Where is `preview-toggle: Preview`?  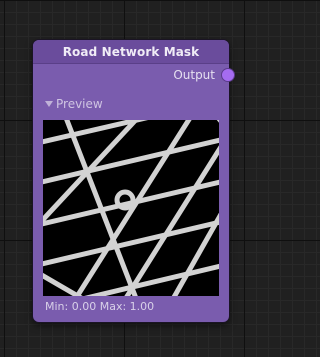
preview-toggle: Preview is located at coordinates (74, 104).